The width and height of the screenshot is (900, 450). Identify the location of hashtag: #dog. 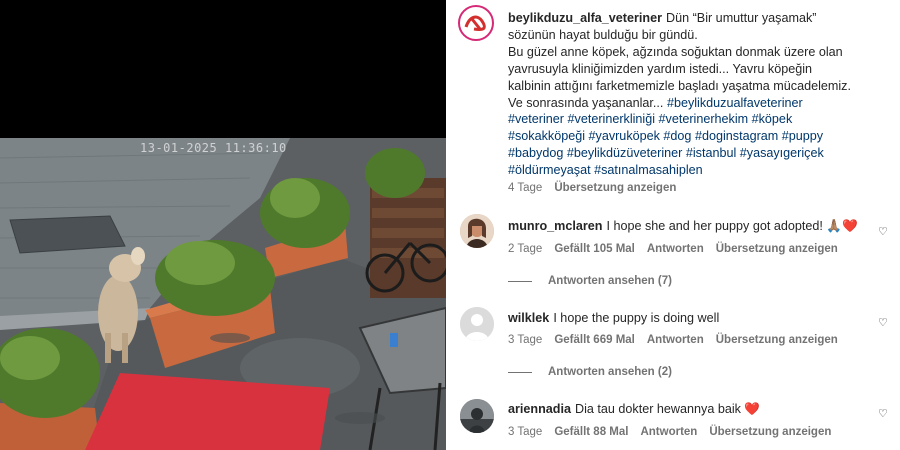
(677, 136).